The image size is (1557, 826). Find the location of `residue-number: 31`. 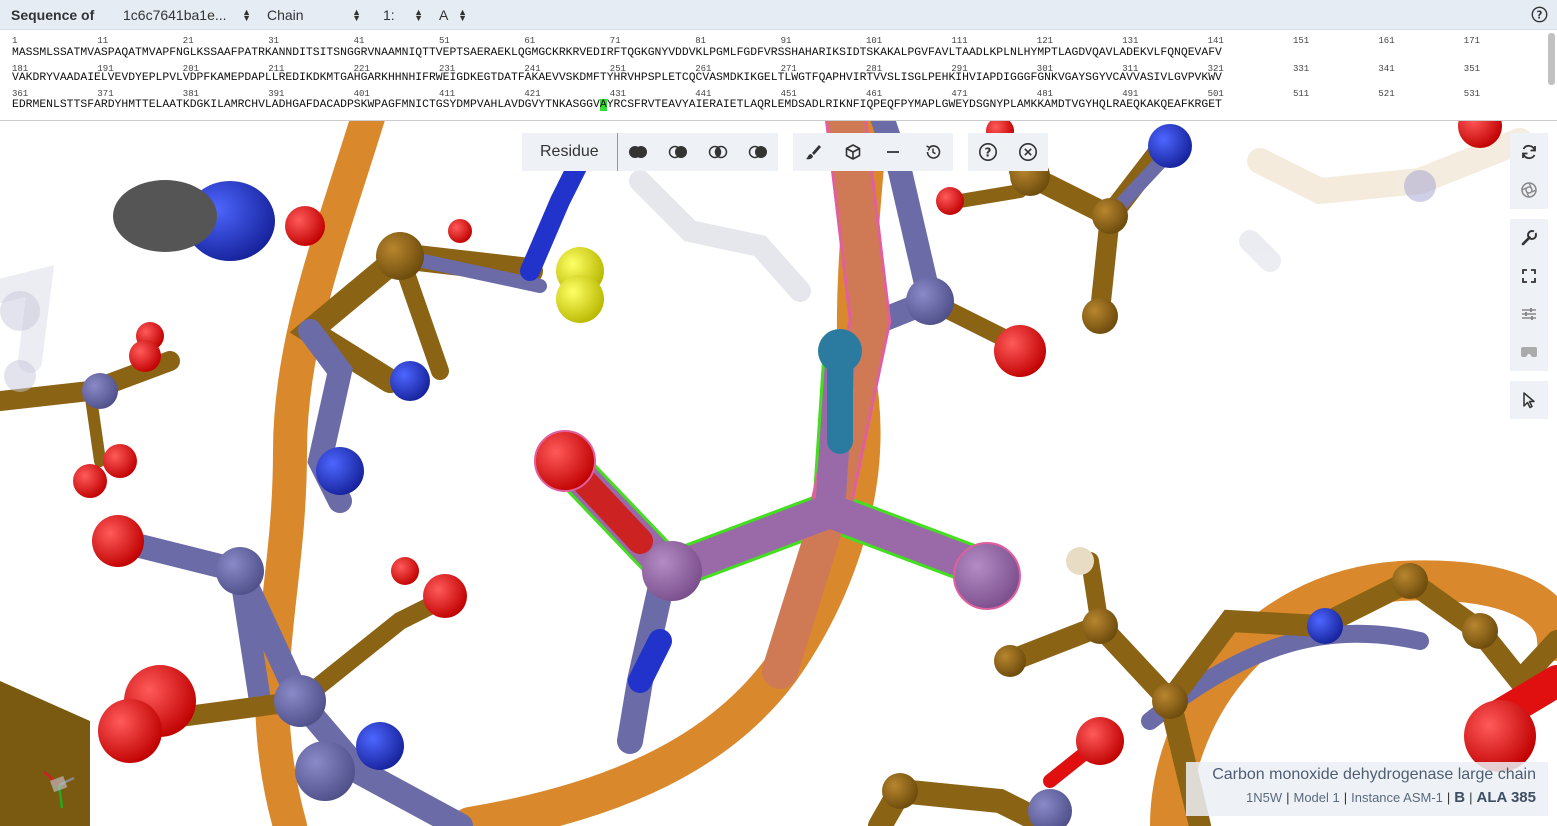

residue-number: 31 is located at coordinates (273, 41).